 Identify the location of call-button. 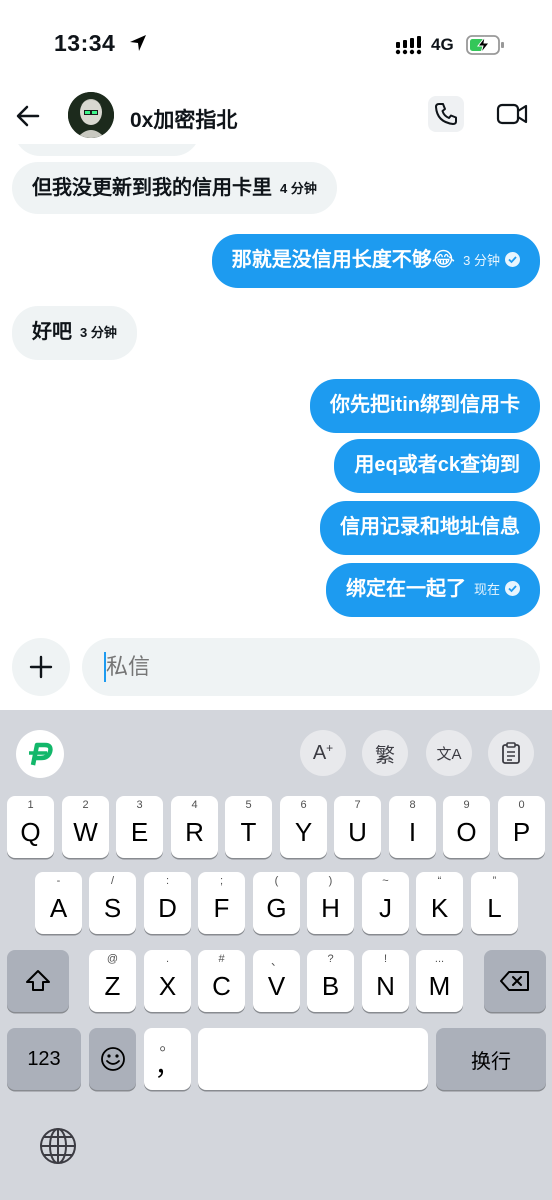
(446, 114).